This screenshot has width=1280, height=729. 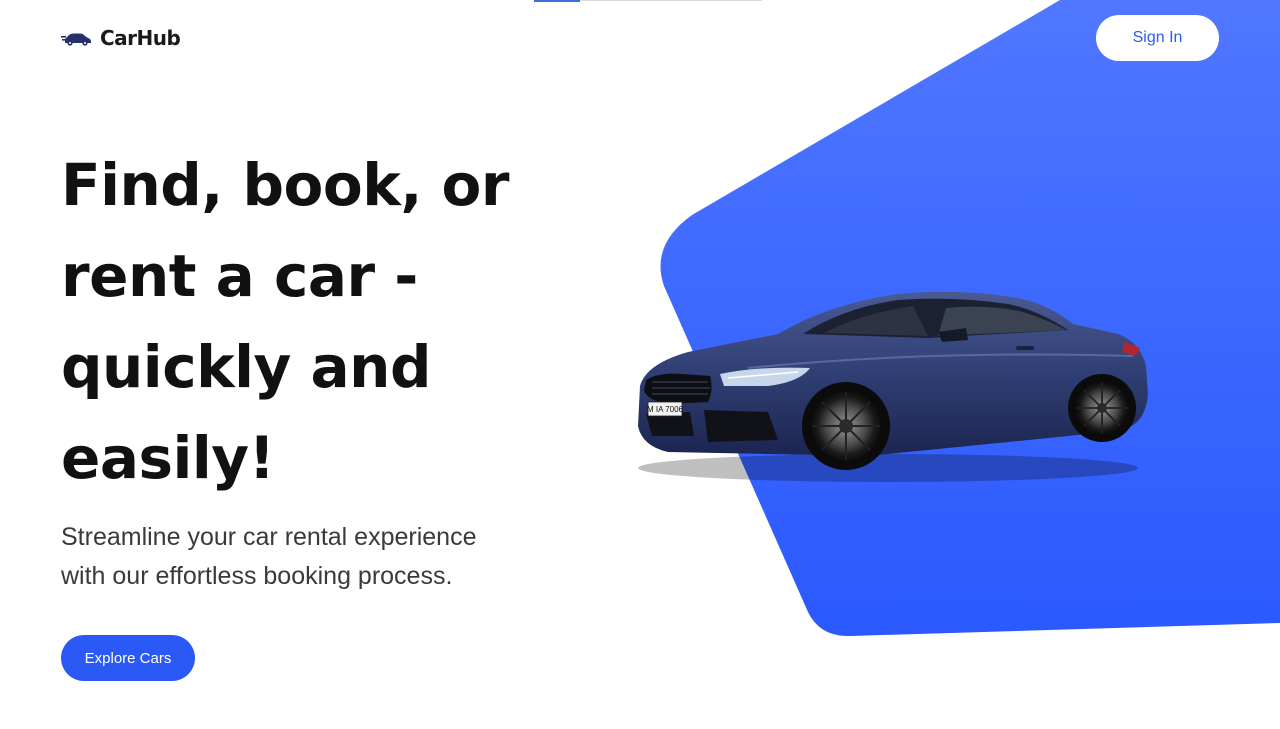 What do you see at coordinates (665, 409) in the screenshot?
I see `license-plate-text: M IA 7006` at bounding box center [665, 409].